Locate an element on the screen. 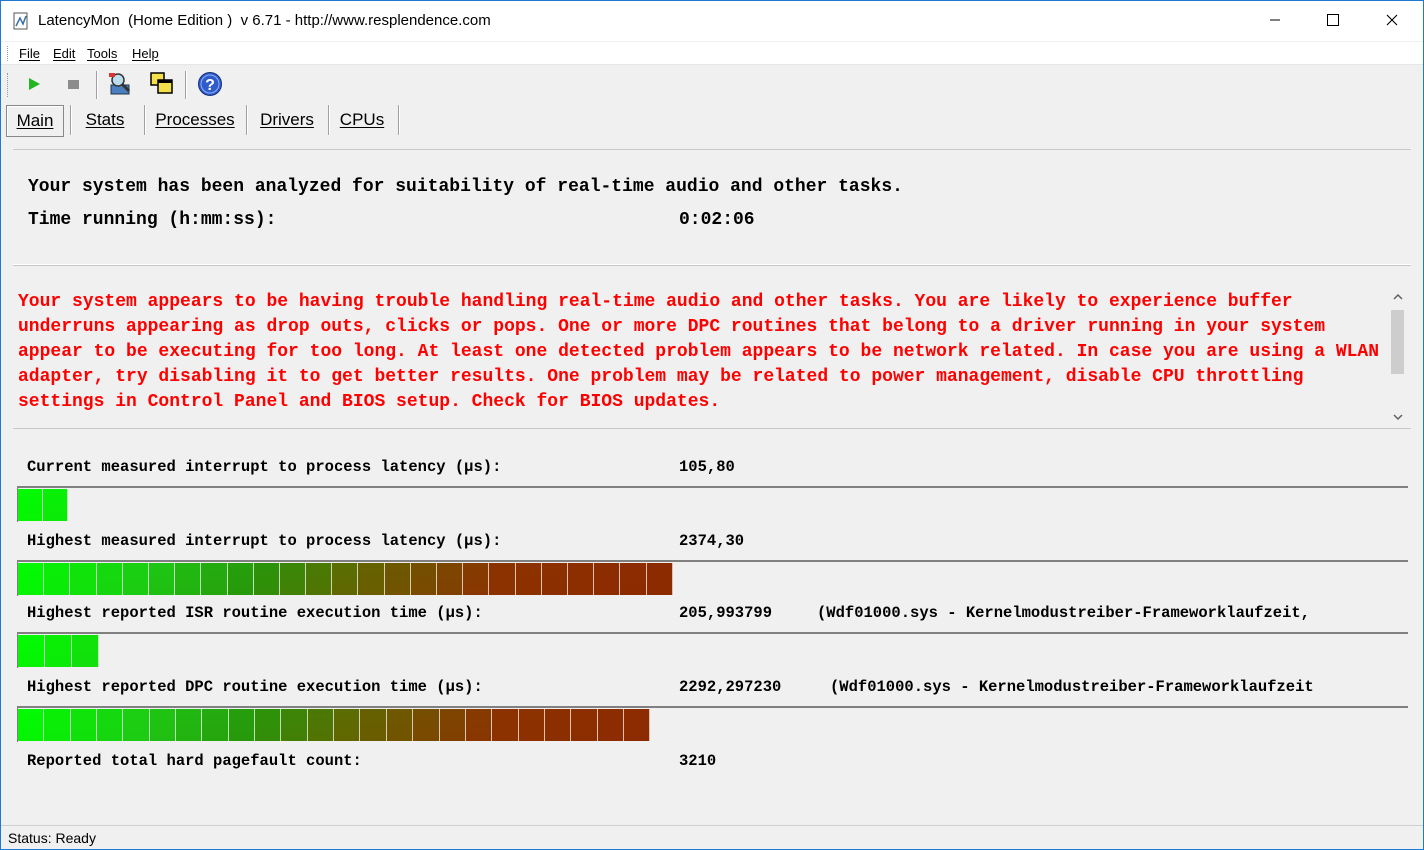 The width and height of the screenshot is (1424, 850). close-button is located at coordinates (1392, 21).